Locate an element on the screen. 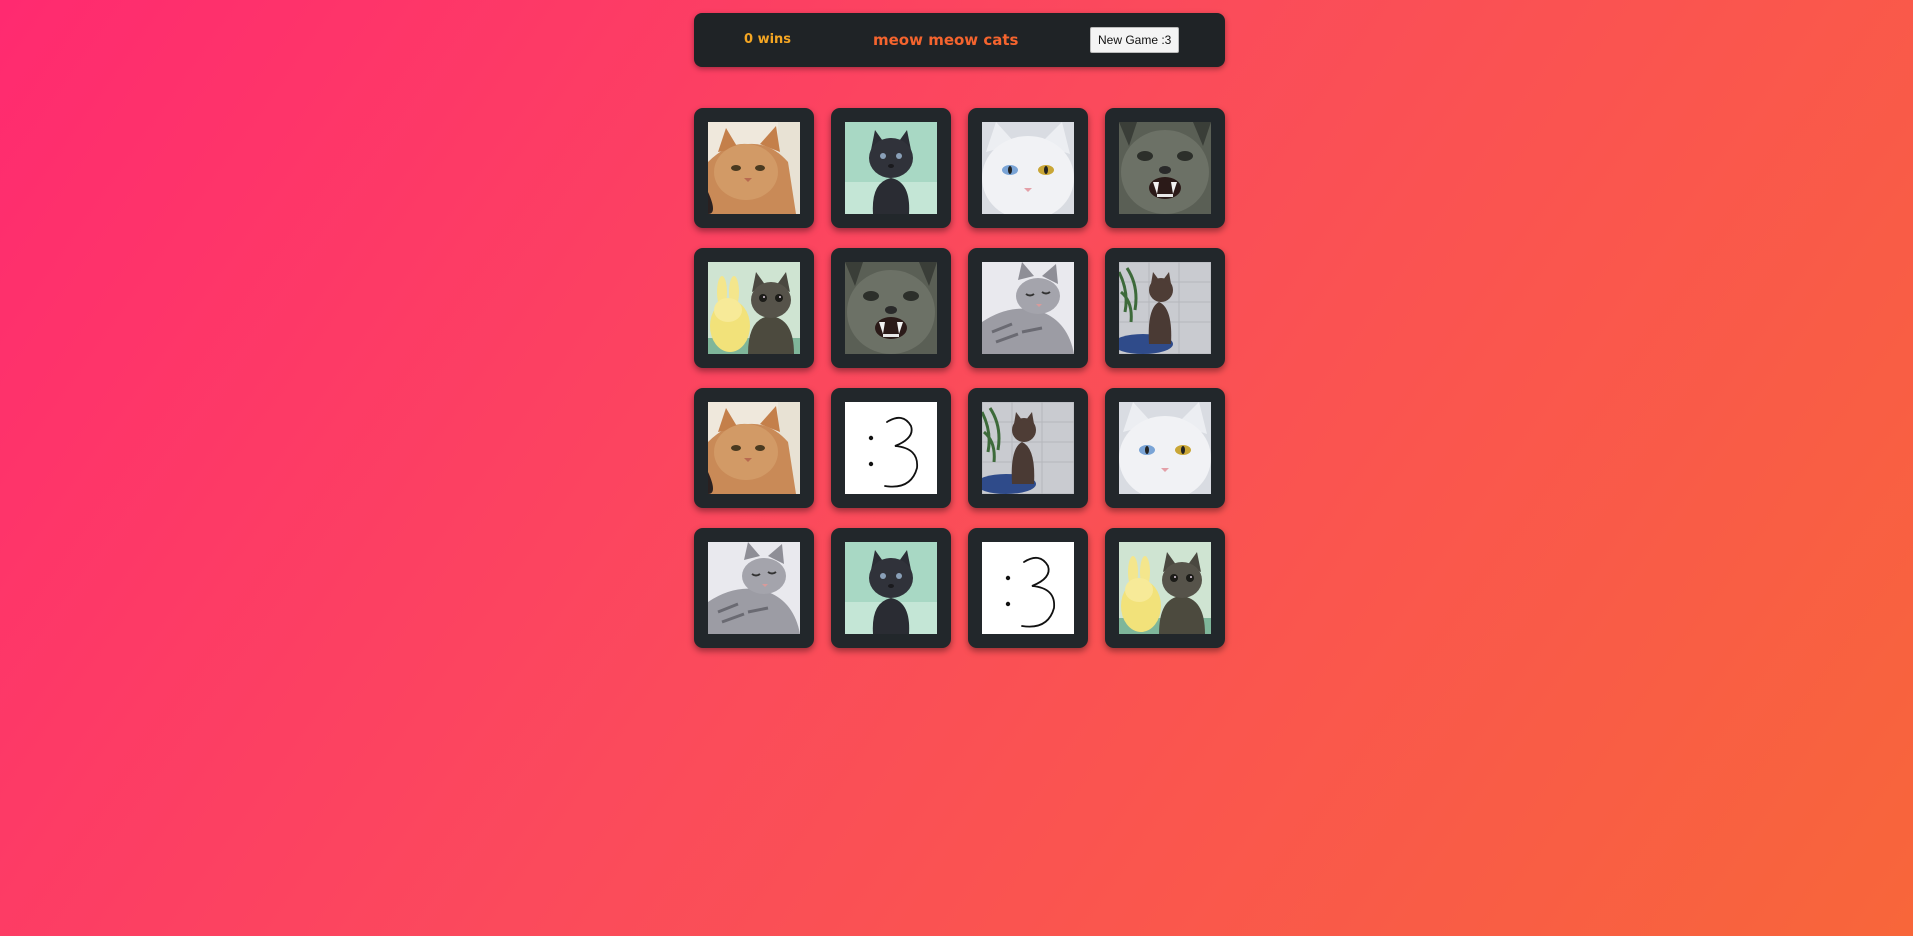 This screenshot has width=1913, height=936. new-game-button: New Game :3 is located at coordinates (1135, 40).